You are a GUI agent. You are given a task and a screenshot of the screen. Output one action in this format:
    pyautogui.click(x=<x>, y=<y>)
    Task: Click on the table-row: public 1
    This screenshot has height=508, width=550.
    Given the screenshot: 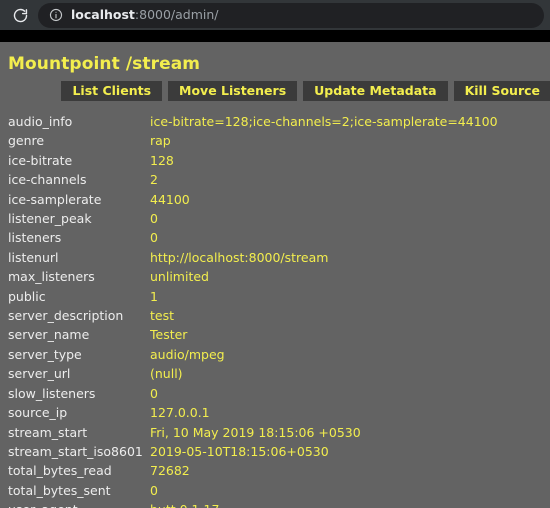 What is the action you would take?
    pyautogui.click(x=275, y=296)
    